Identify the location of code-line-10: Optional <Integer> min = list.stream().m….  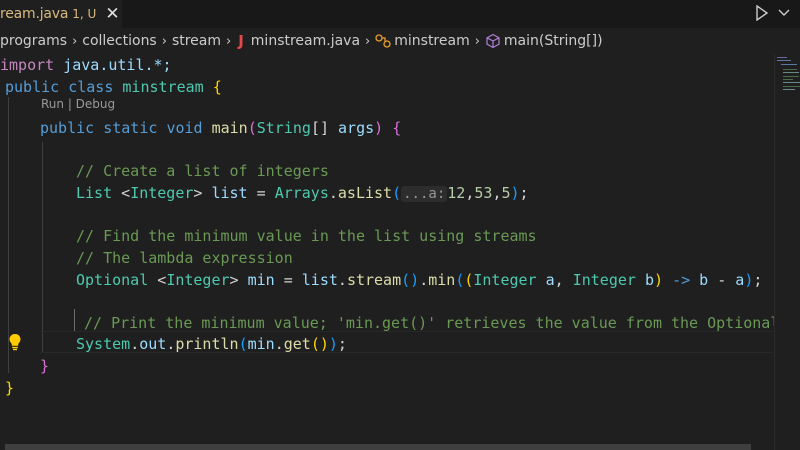
(419, 280).